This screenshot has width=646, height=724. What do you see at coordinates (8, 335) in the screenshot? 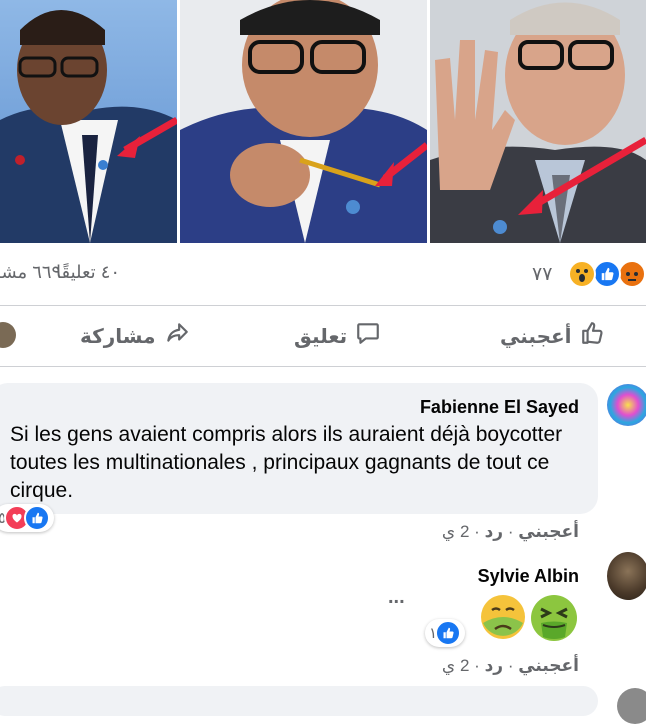
I see `viewer-avatar` at bounding box center [8, 335].